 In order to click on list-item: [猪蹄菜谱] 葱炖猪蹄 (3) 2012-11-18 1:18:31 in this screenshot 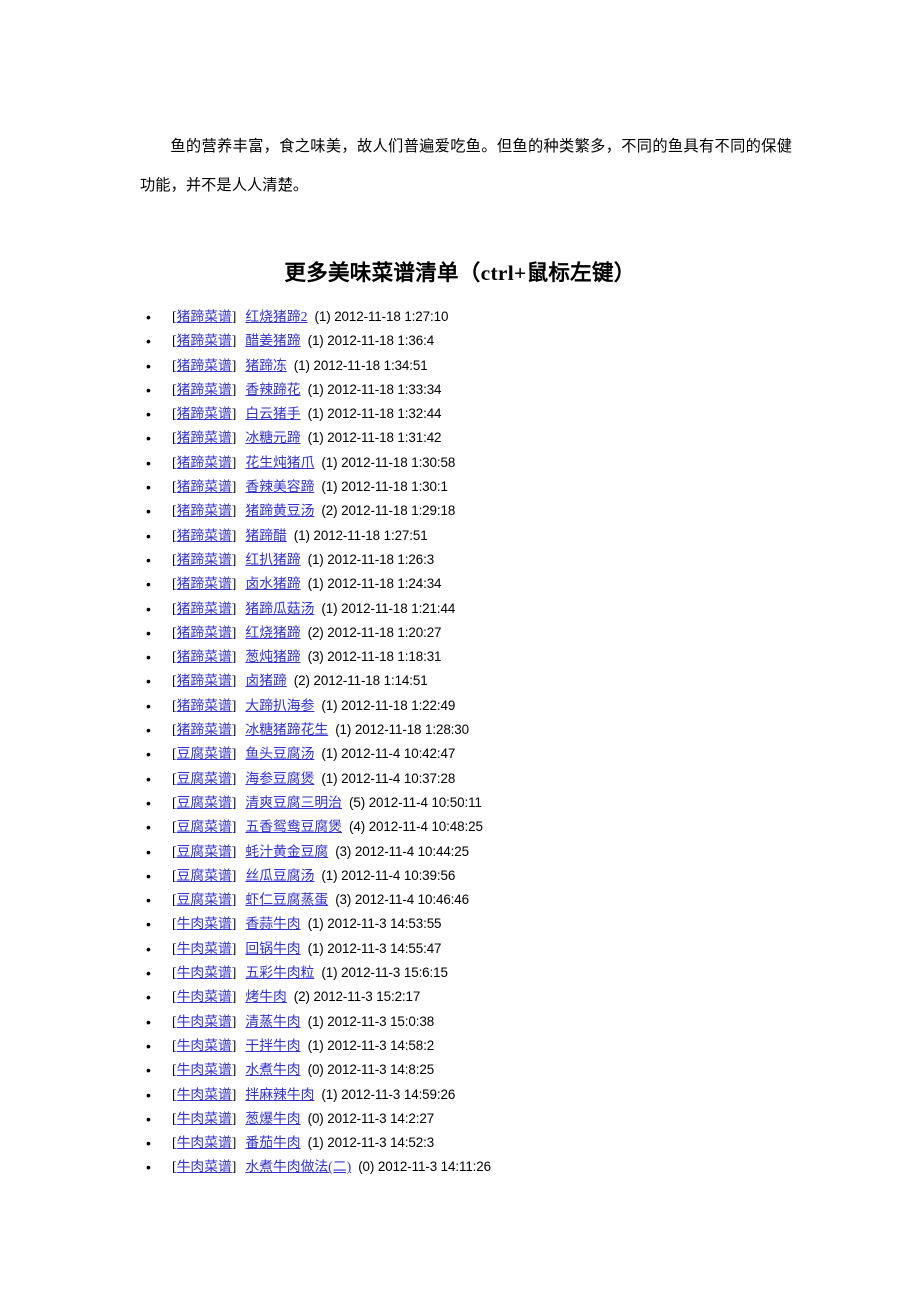, I will do `click(519, 657)`.